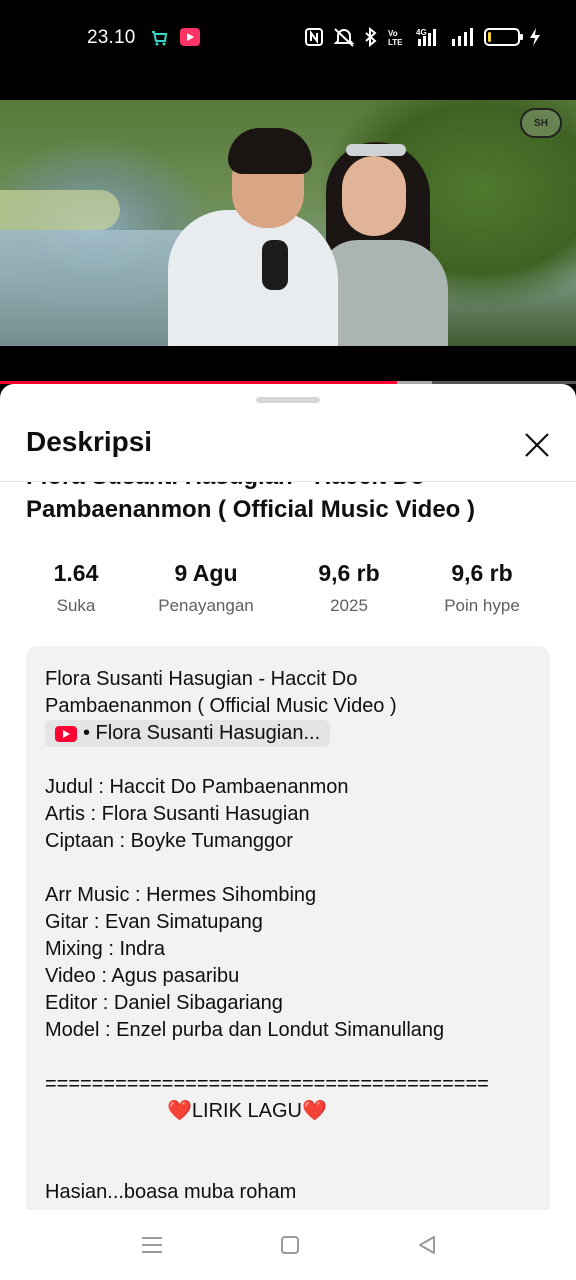  Describe the element at coordinates (60, 210) in the screenshot. I see `video-scene-bank` at that location.